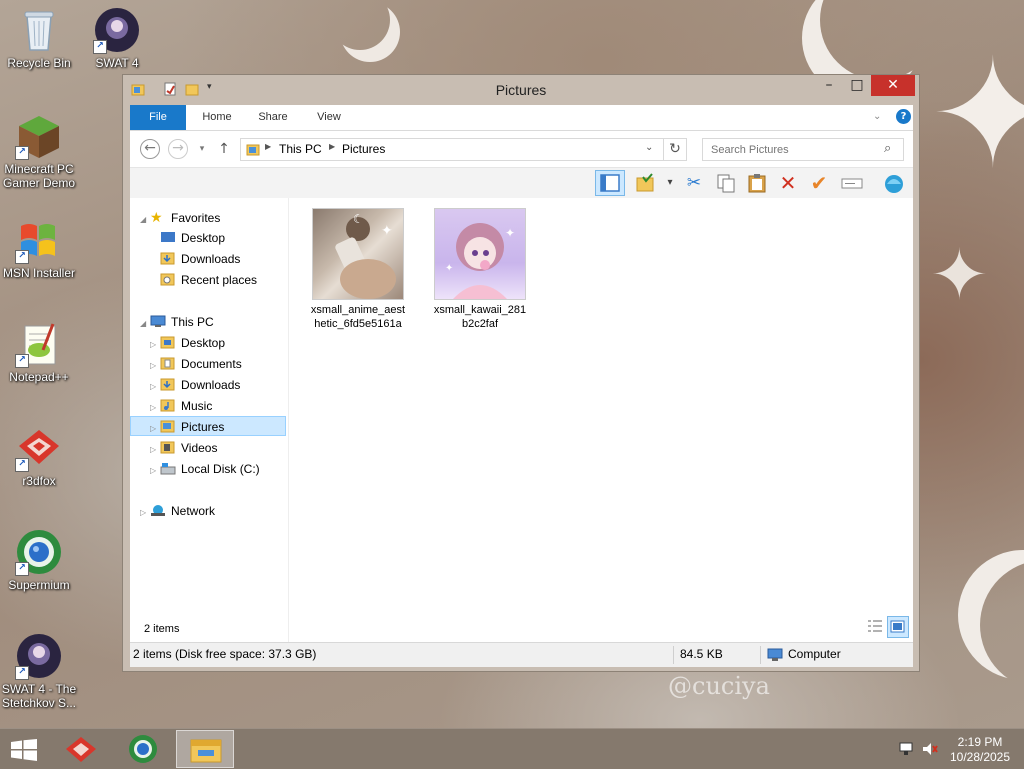 The width and height of the screenshot is (1024, 769). Describe the element at coordinates (143, 219) in the screenshot. I see `expanded-arrow-icon: ◢` at that location.